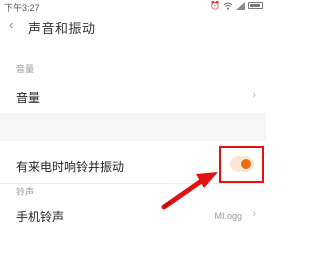 The height and width of the screenshot is (257, 320). Describe the element at coordinates (228, 5) in the screenshot. I see `wifi-icon` at that location.